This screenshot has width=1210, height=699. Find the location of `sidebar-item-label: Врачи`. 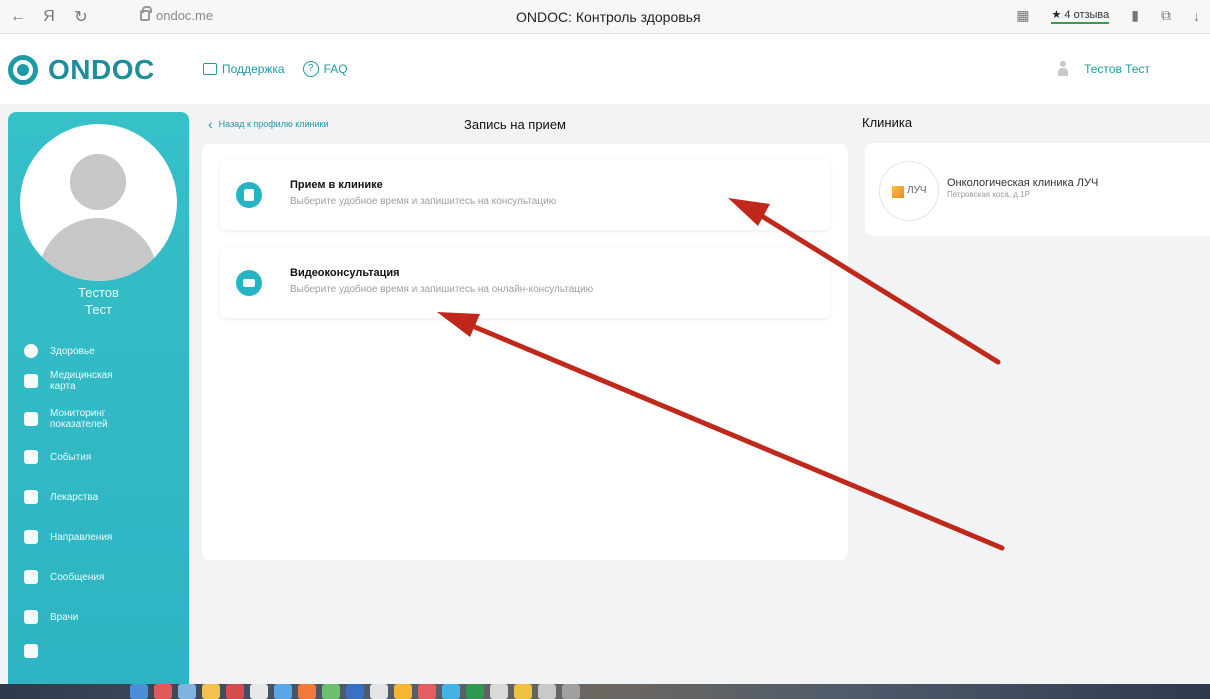

sidebar-item-label: Врачи is located at coordinates (64, 617).